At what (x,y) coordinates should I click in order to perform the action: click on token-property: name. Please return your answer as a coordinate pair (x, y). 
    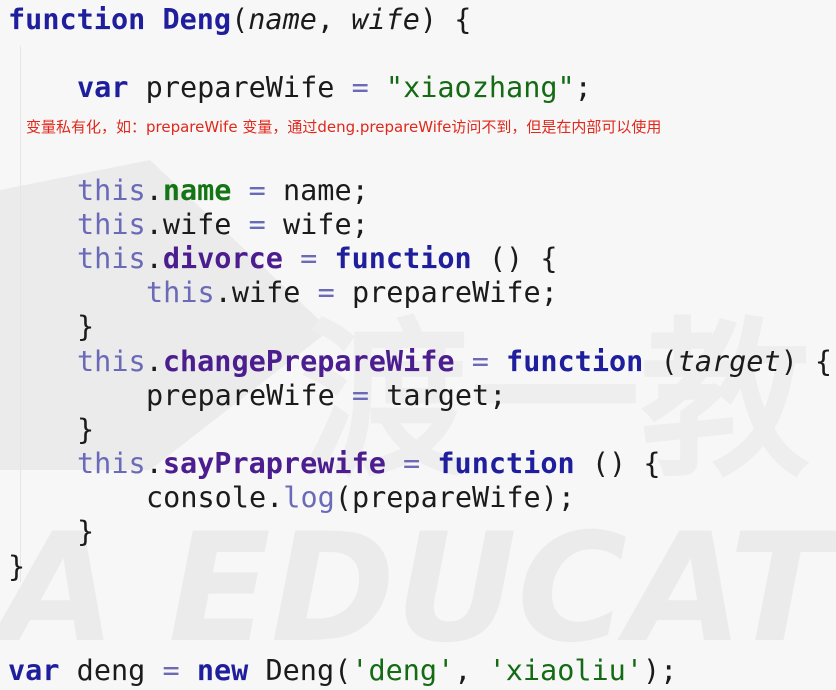
    Looking at the image, I should click on (197, 190).